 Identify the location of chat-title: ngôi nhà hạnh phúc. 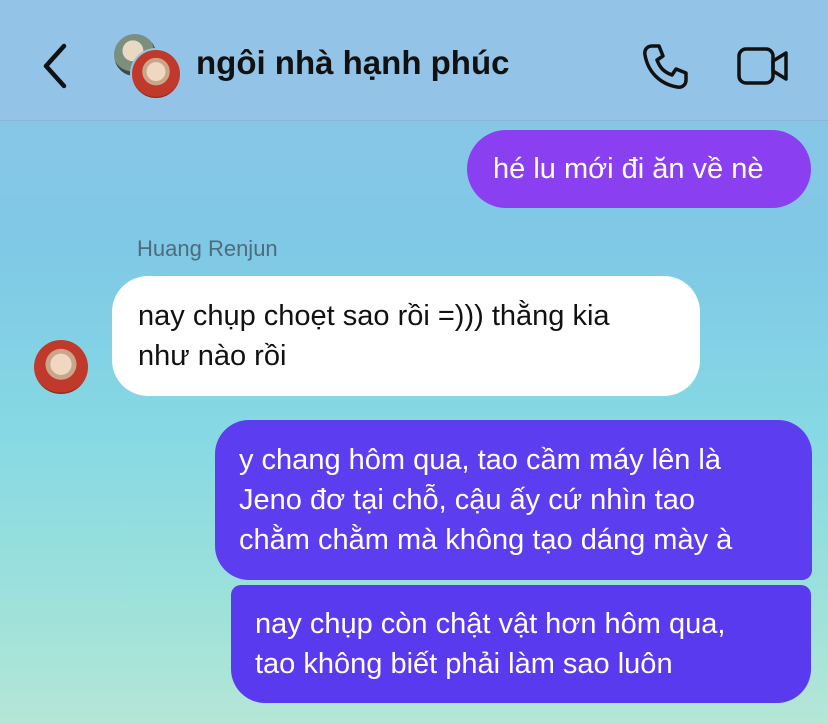
(352, 63).